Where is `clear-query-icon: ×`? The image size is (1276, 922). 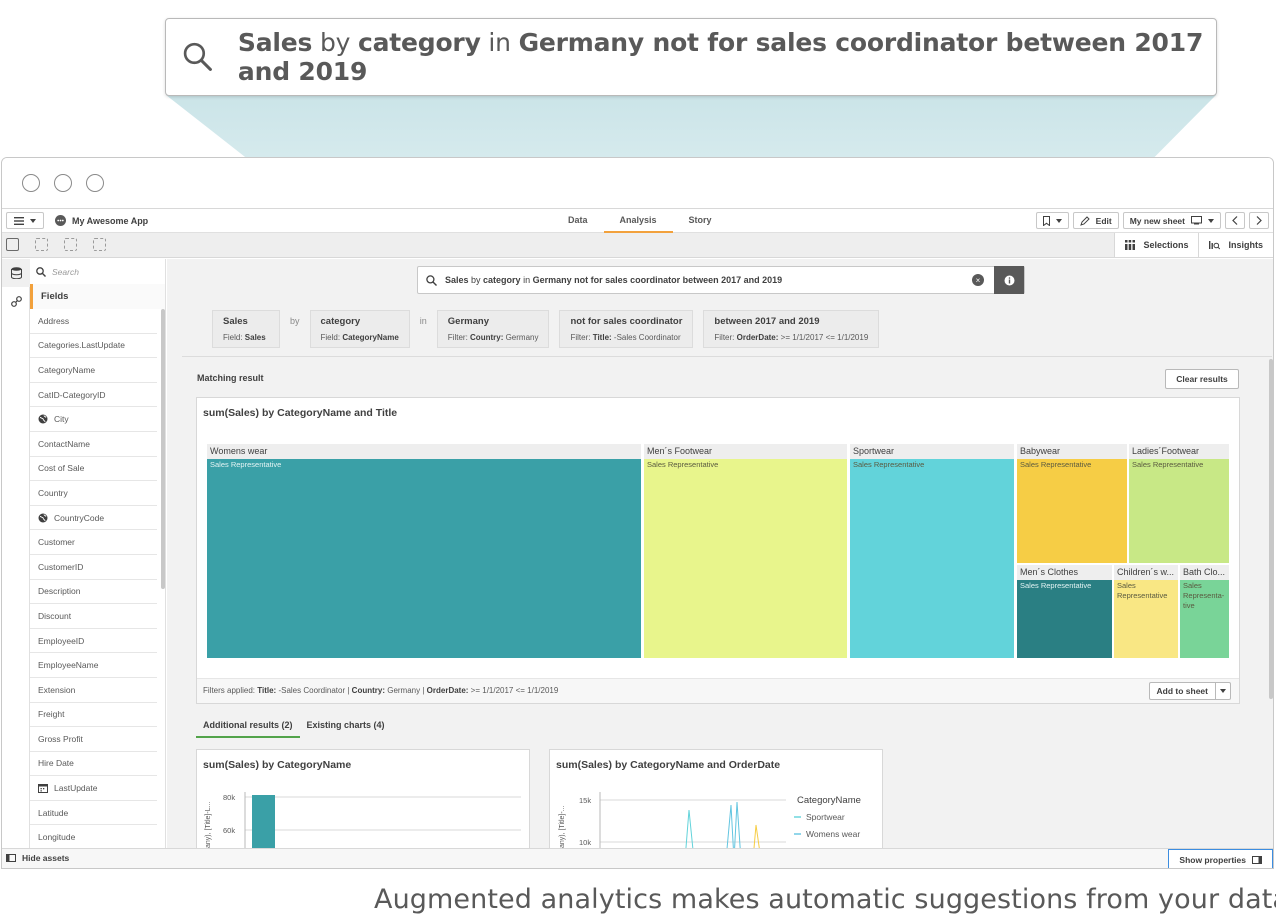 clear-query-icon: × is located at coordinates (978, 280).